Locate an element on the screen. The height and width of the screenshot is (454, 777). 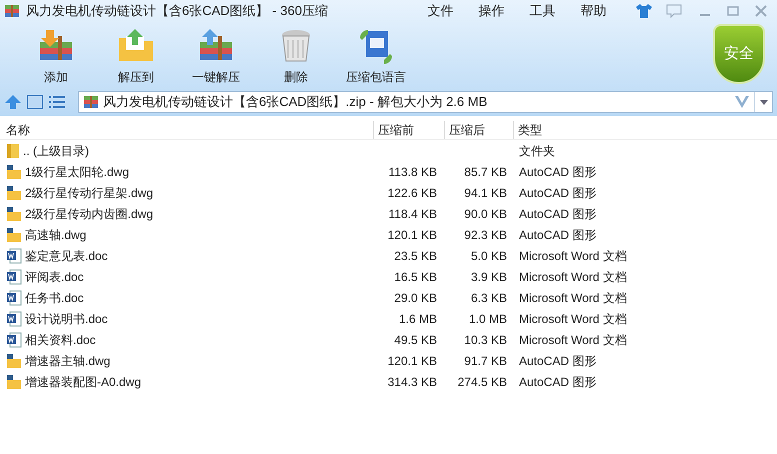
table-cell: 1.6 MB is located at coordinates (417, 319).